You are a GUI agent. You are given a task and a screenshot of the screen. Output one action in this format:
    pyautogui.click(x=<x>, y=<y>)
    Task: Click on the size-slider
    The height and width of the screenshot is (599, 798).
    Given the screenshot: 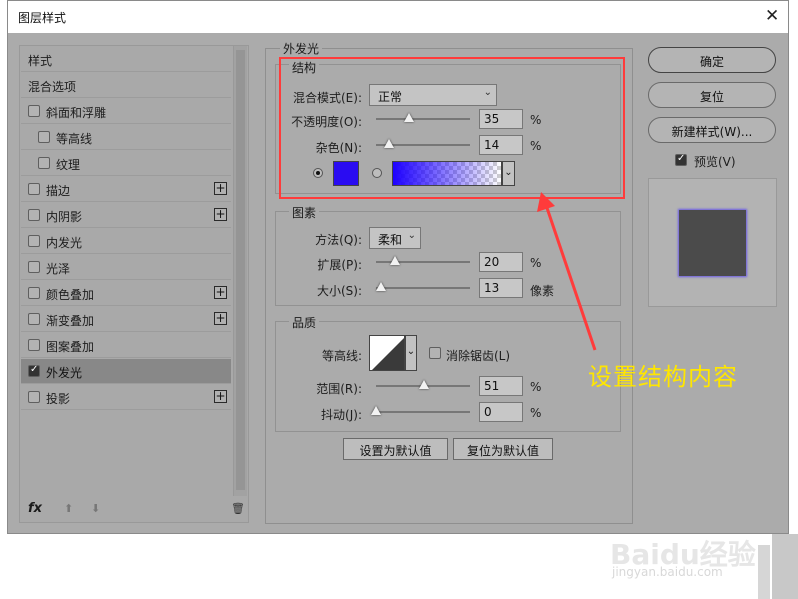 What is the action you would take?
    pyautogui.click(x=422, y=286)
    